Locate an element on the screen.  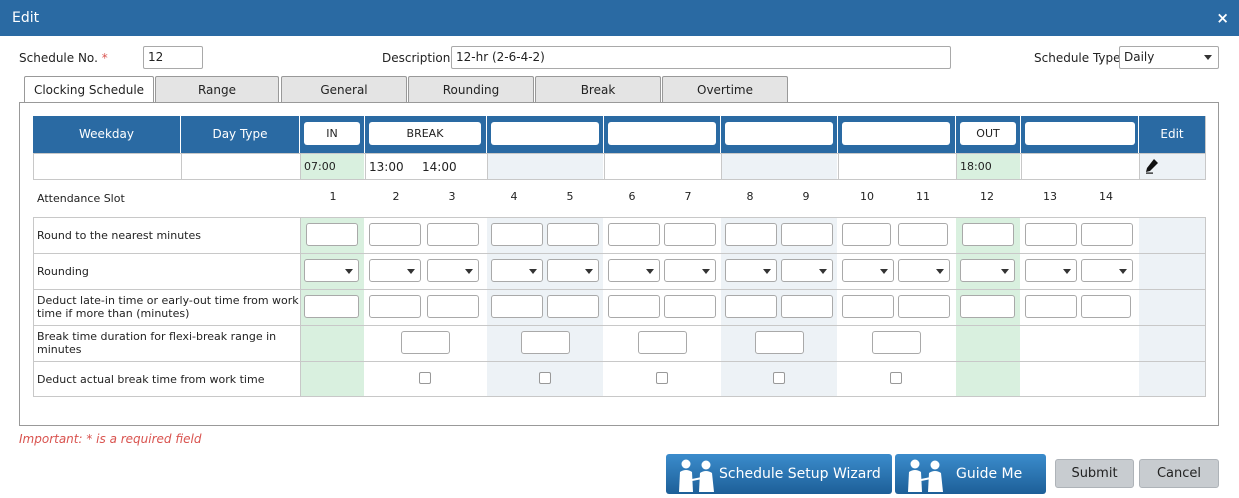
schedule-type-select: Daily is located at coordinates (1169, 57).